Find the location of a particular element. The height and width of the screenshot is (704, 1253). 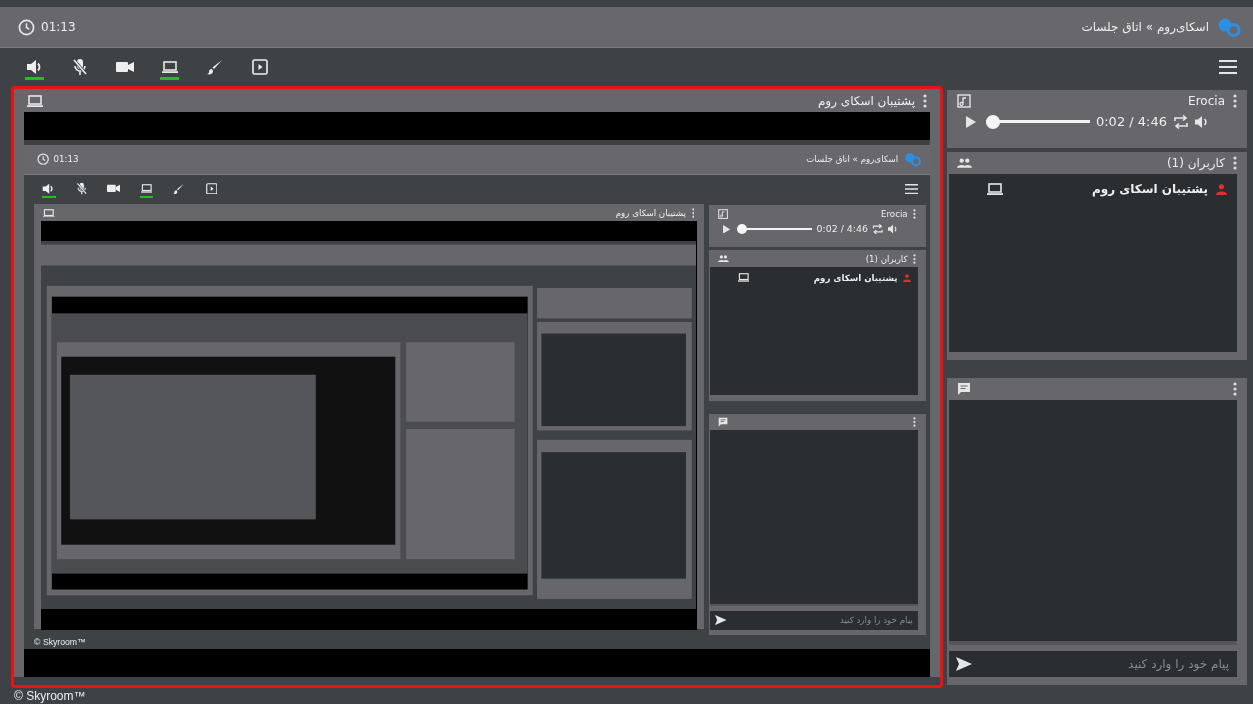

speaker-icon is located at coordinates (49, 188).